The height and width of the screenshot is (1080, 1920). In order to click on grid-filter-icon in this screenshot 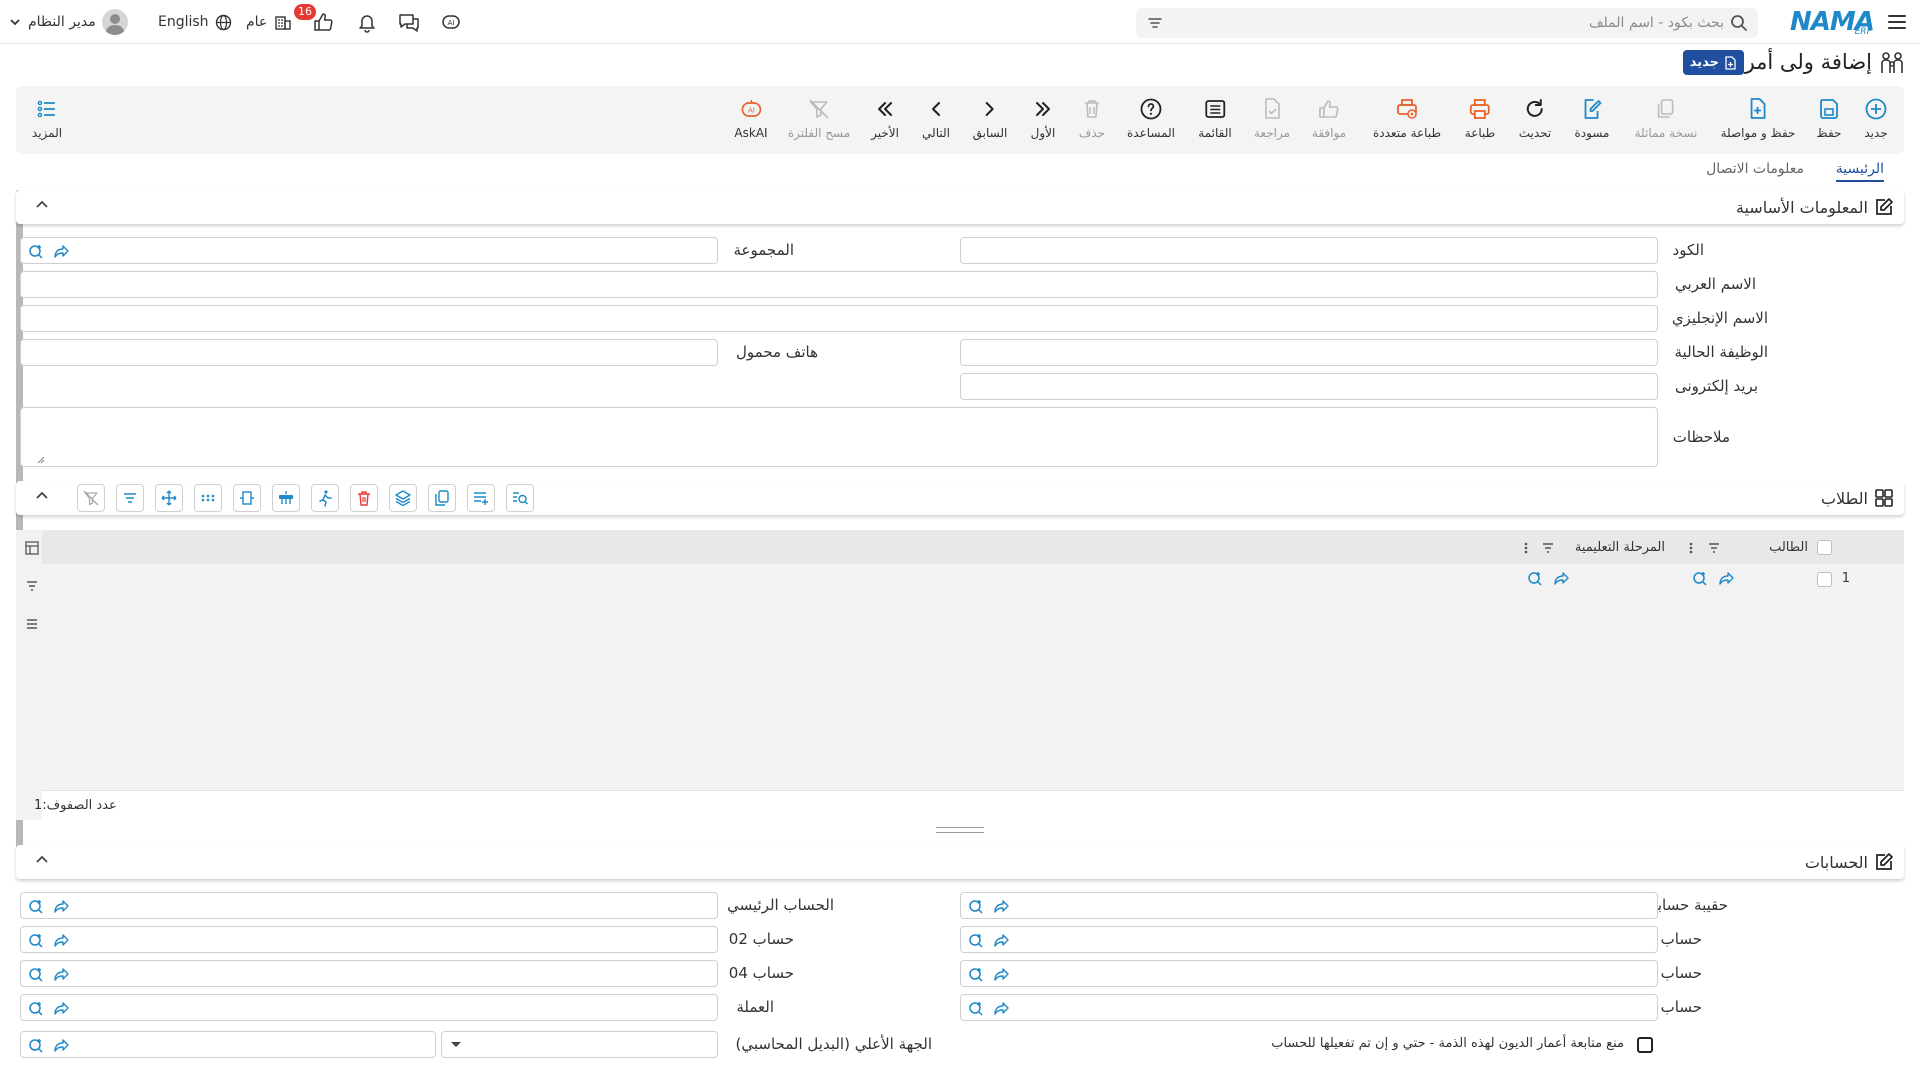, I will do `click(32, 586)`.